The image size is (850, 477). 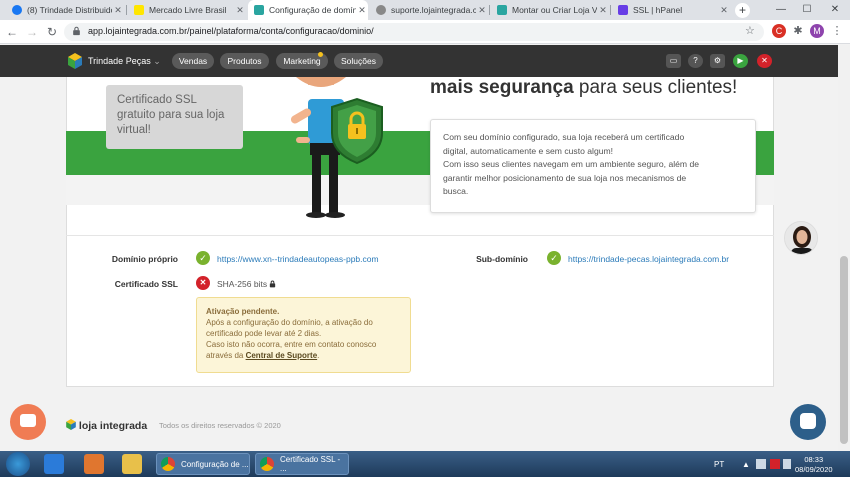 What do you see at coordinates (779, 31) in the screenshot?
I see `extension-red-icon: C` at bounding box center [779, 31].